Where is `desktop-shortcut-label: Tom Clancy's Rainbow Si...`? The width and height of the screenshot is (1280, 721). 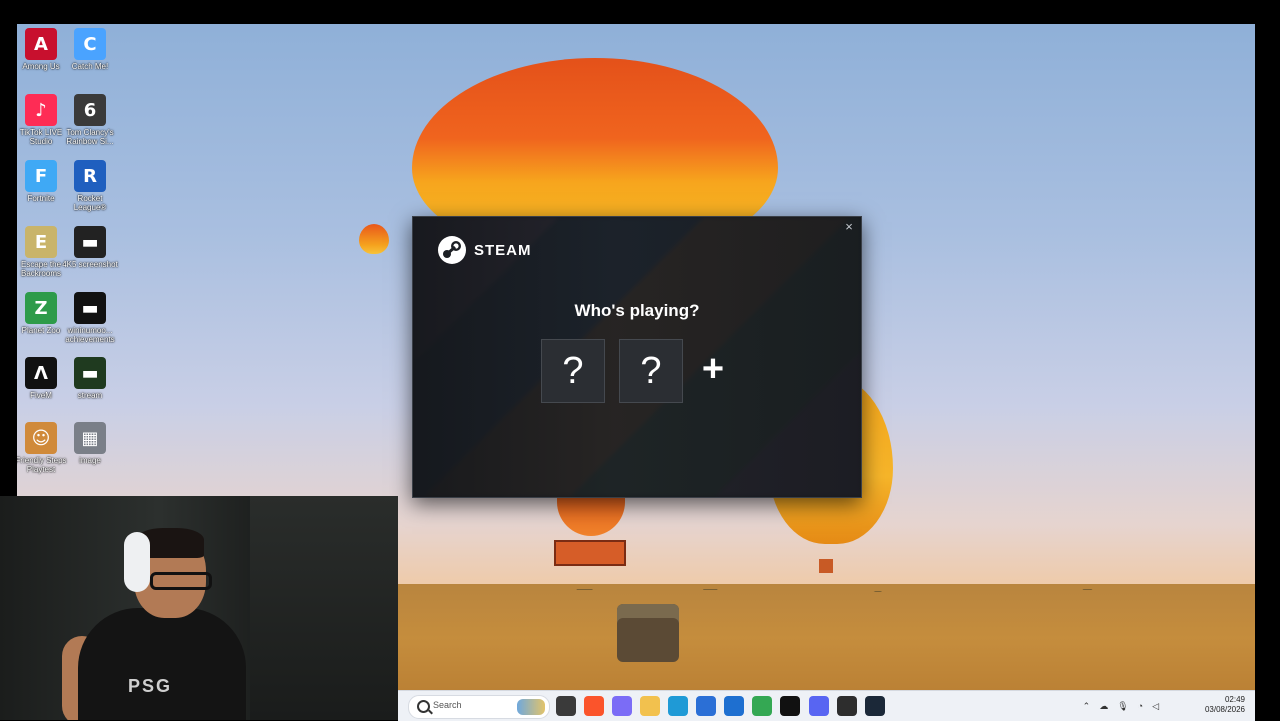
desktop-shortcut-label: Tom Clancy's Rainbow Si... is located at coordinates (90, 137).